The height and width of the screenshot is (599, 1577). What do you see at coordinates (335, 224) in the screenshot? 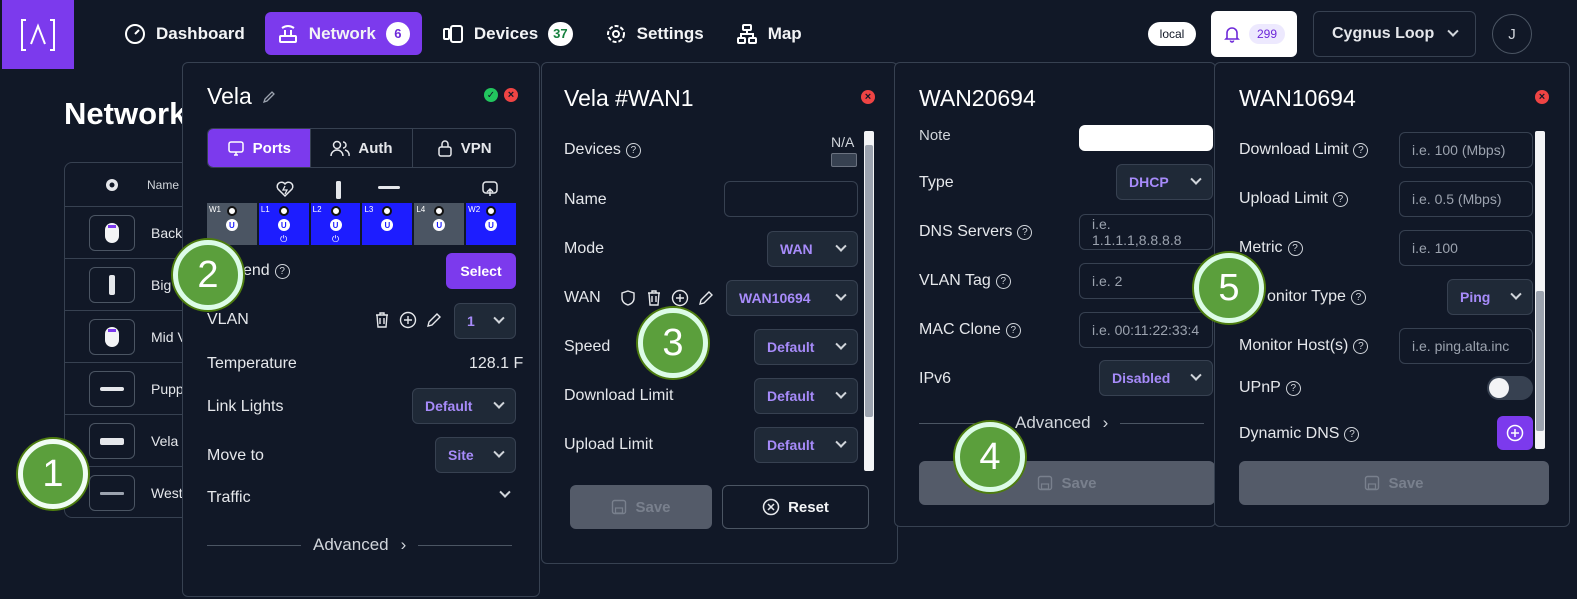
I see `port-l2: L2 U ⏻` at bounding box center [335, 224].